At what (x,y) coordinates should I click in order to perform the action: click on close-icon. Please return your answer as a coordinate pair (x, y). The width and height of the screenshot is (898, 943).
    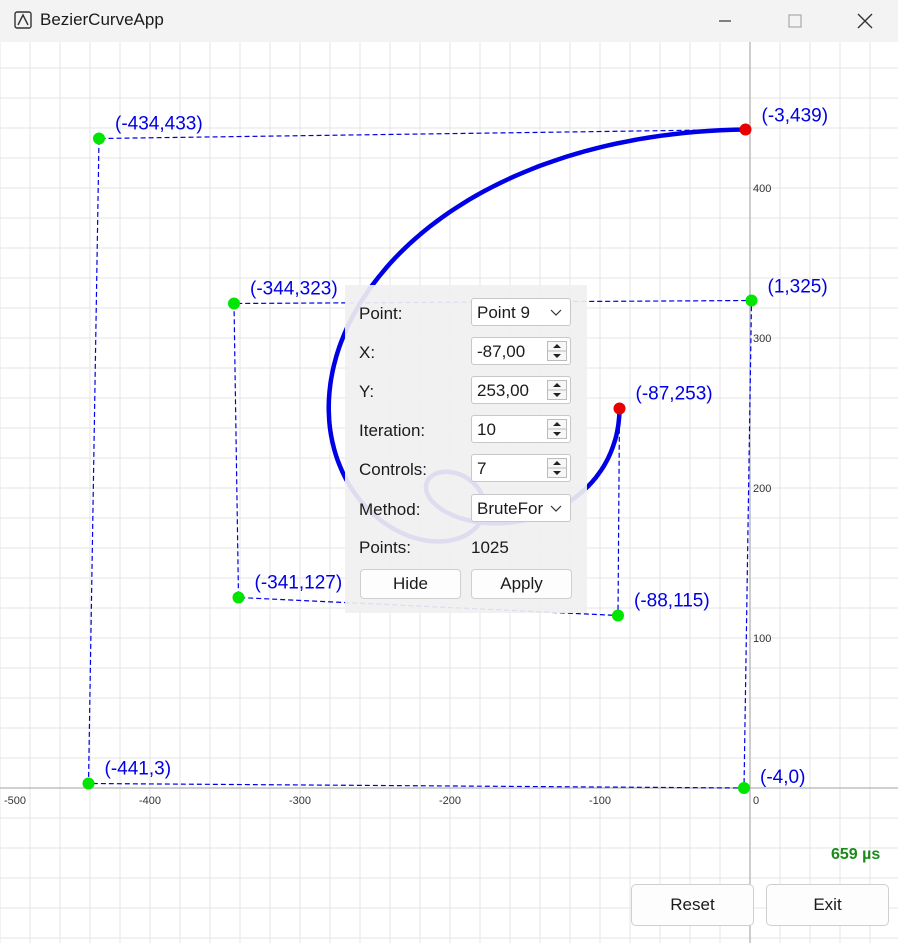
    Looking at the image, I should click on (865, 21).